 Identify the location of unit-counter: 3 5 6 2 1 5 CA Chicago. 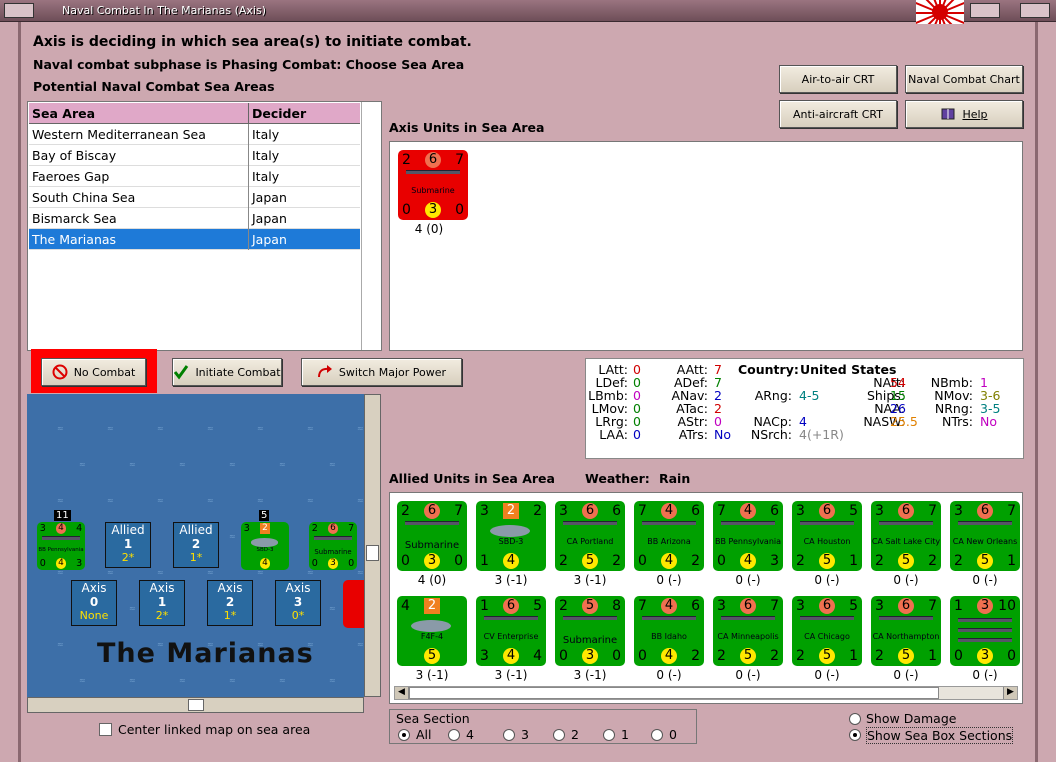
(827, 631).